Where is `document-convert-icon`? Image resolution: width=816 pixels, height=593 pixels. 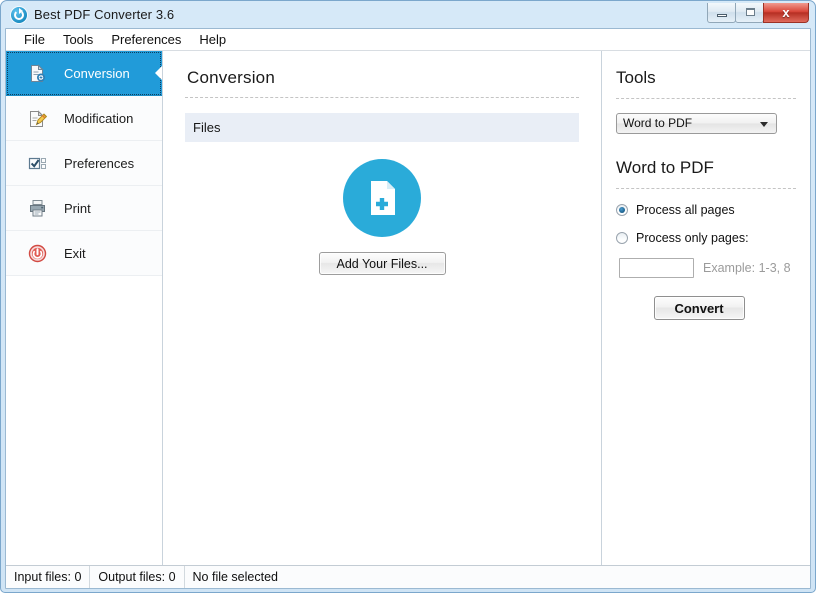 document-convert-icon is located at coordinates (37, 73).